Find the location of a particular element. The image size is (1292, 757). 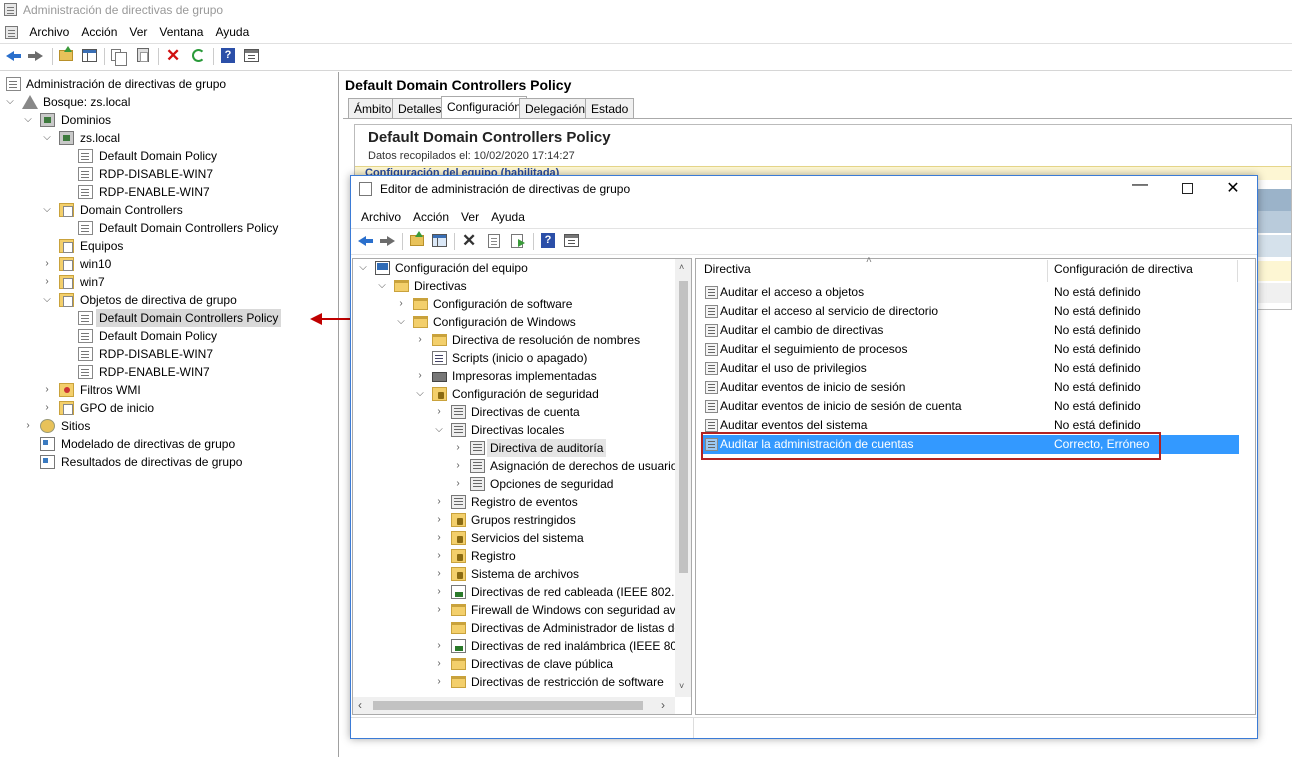

tree-item: Modelado de directivas de grupo is located at coordinates (169, 444).